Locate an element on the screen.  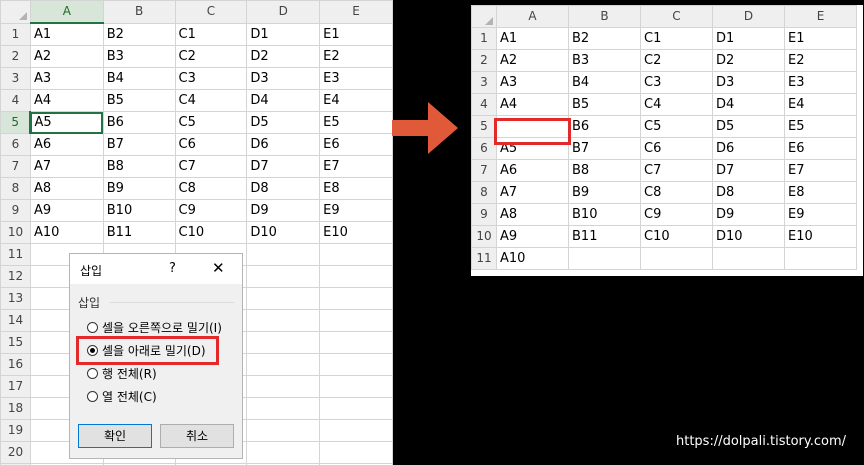
radio-entire-row: 행 전체(R) is located at coordinates (122, 373).